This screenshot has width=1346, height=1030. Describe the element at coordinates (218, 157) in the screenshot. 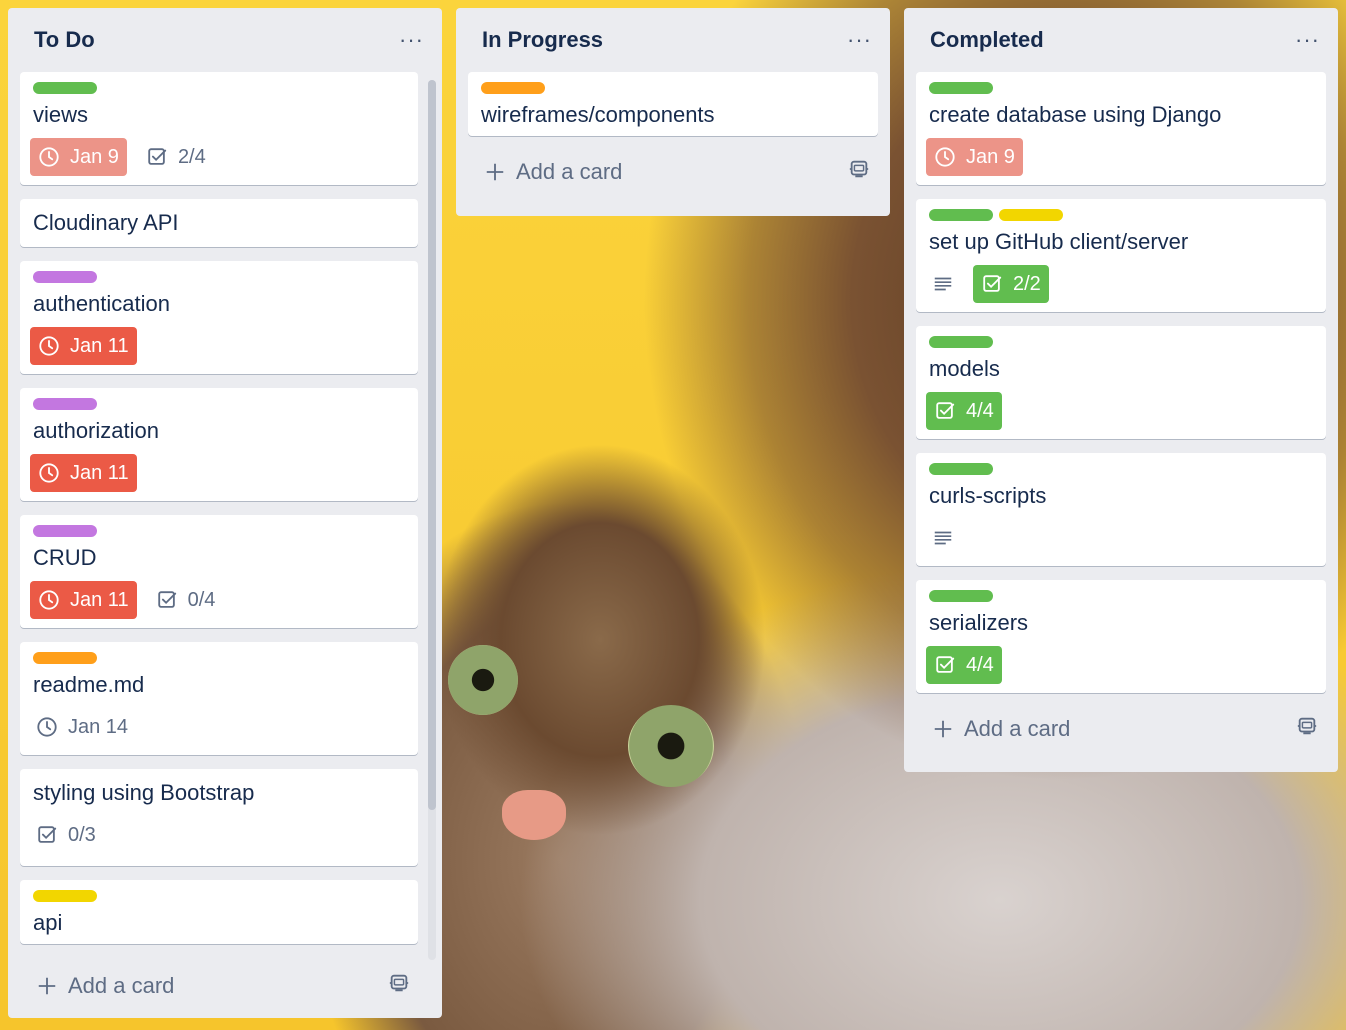

I see `card-badges: Jan 9 2/4` at that location.